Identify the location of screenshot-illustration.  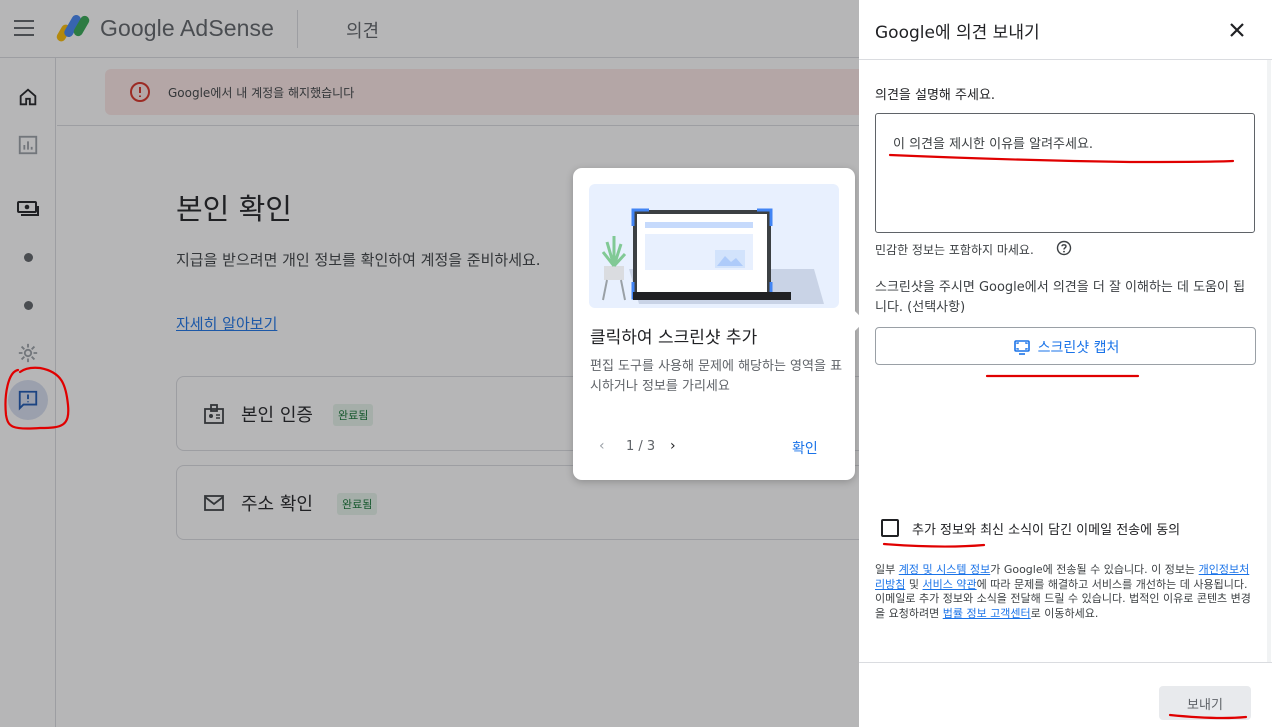
(714, 246).